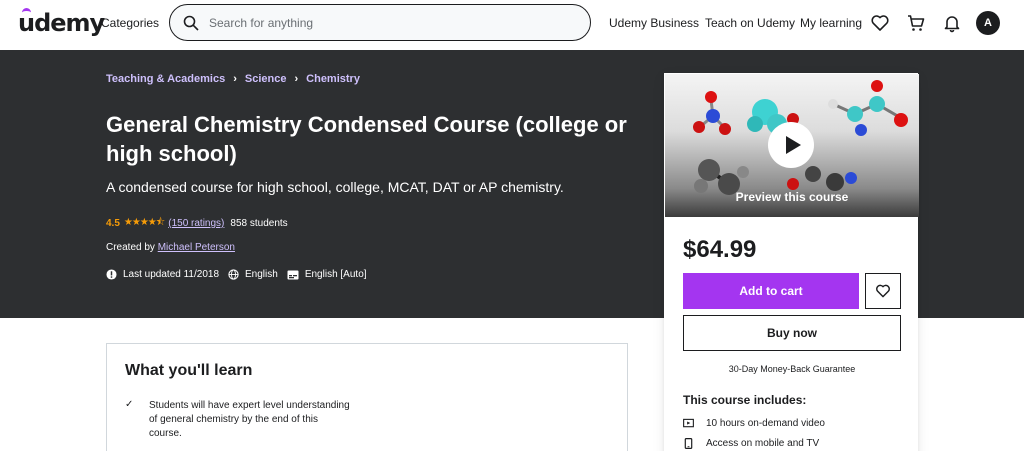  I want to click on categories-link: Categories, so click(130, 23).